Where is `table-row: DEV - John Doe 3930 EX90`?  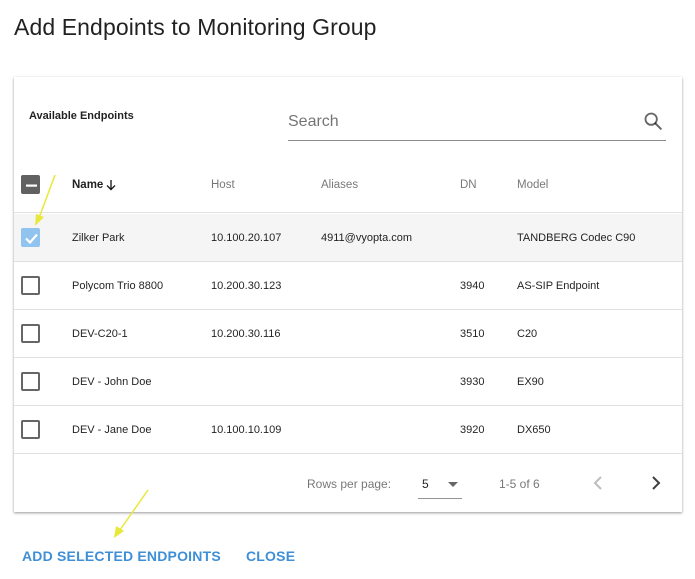
table-row: DEV - John Doe 3930 EX90 is located at coordinates (348, 382).